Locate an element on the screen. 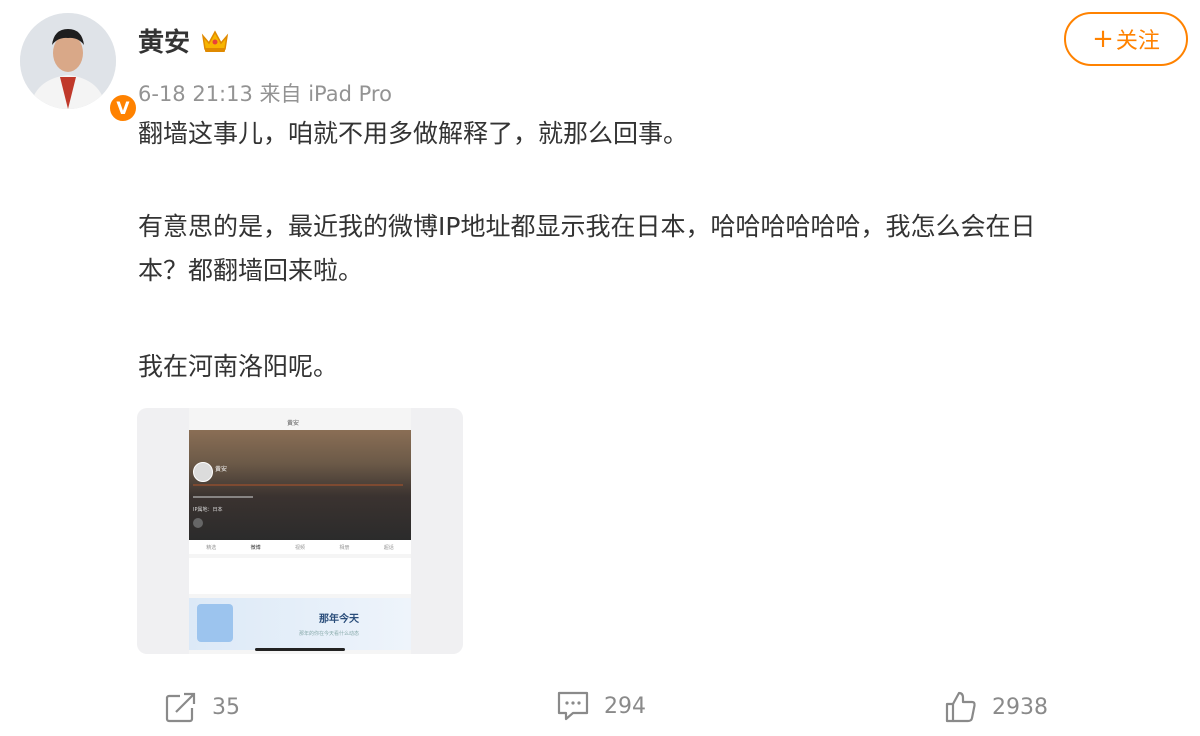 Image resolution: width=1200 pixels, height=736 pixels. image-small-avatar is located at coordinates (198, 523).